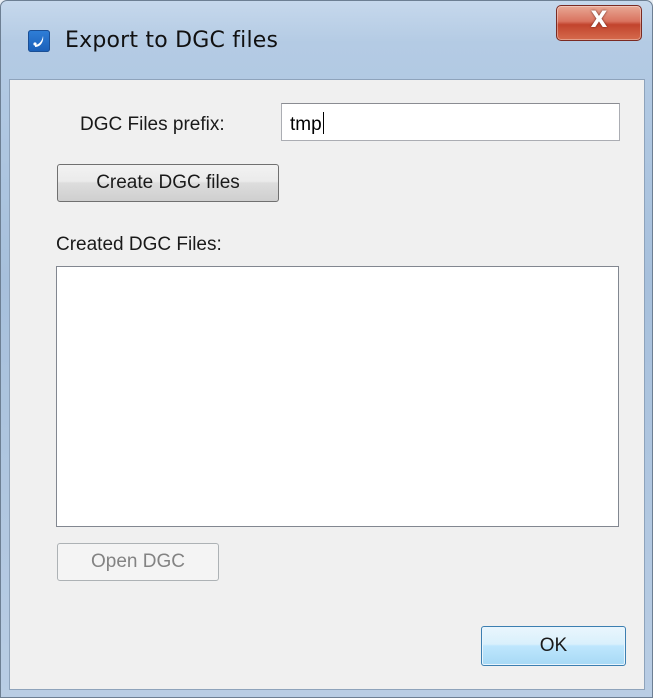 The image size is (653, 698). I want to click on create-dgc-files-button: Create DGC files, so click(168, 183).